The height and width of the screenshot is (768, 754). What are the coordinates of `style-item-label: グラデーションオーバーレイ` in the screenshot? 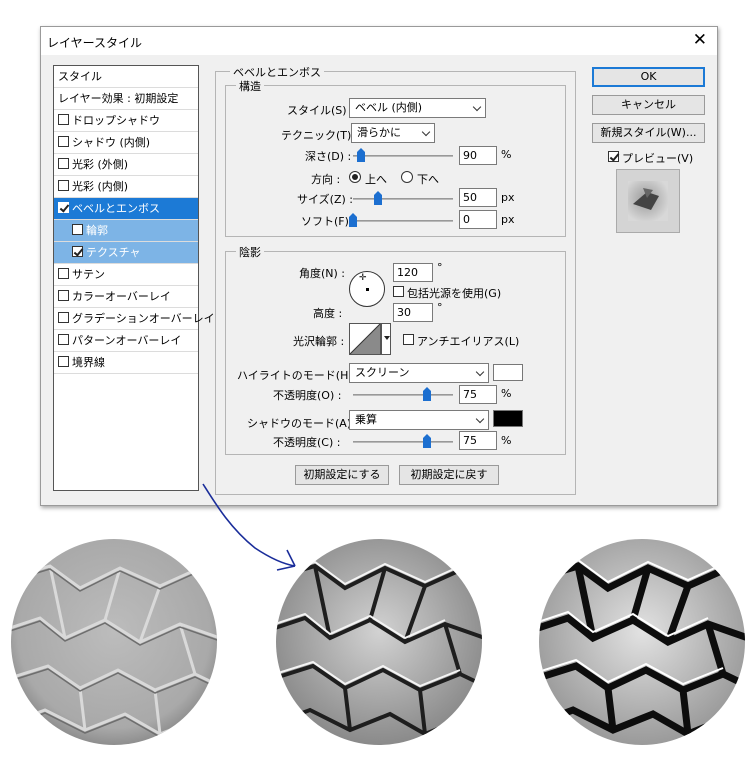 It's located at (143, 318).